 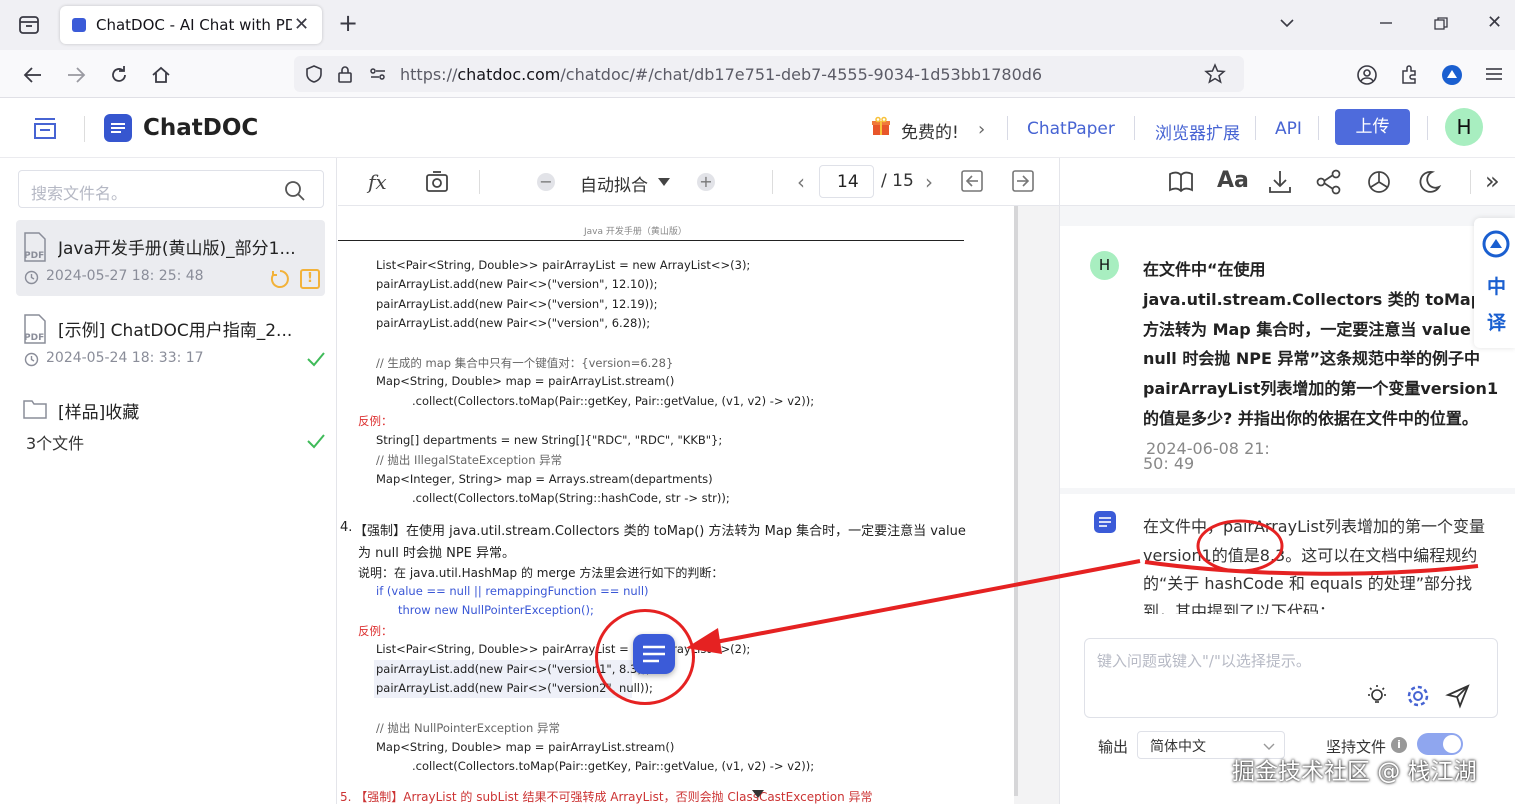 What do you see at coordinates (1178, 747) in the screenshot?
I see `output-language-value: 简体中文` at bounding box center [1178, 747].